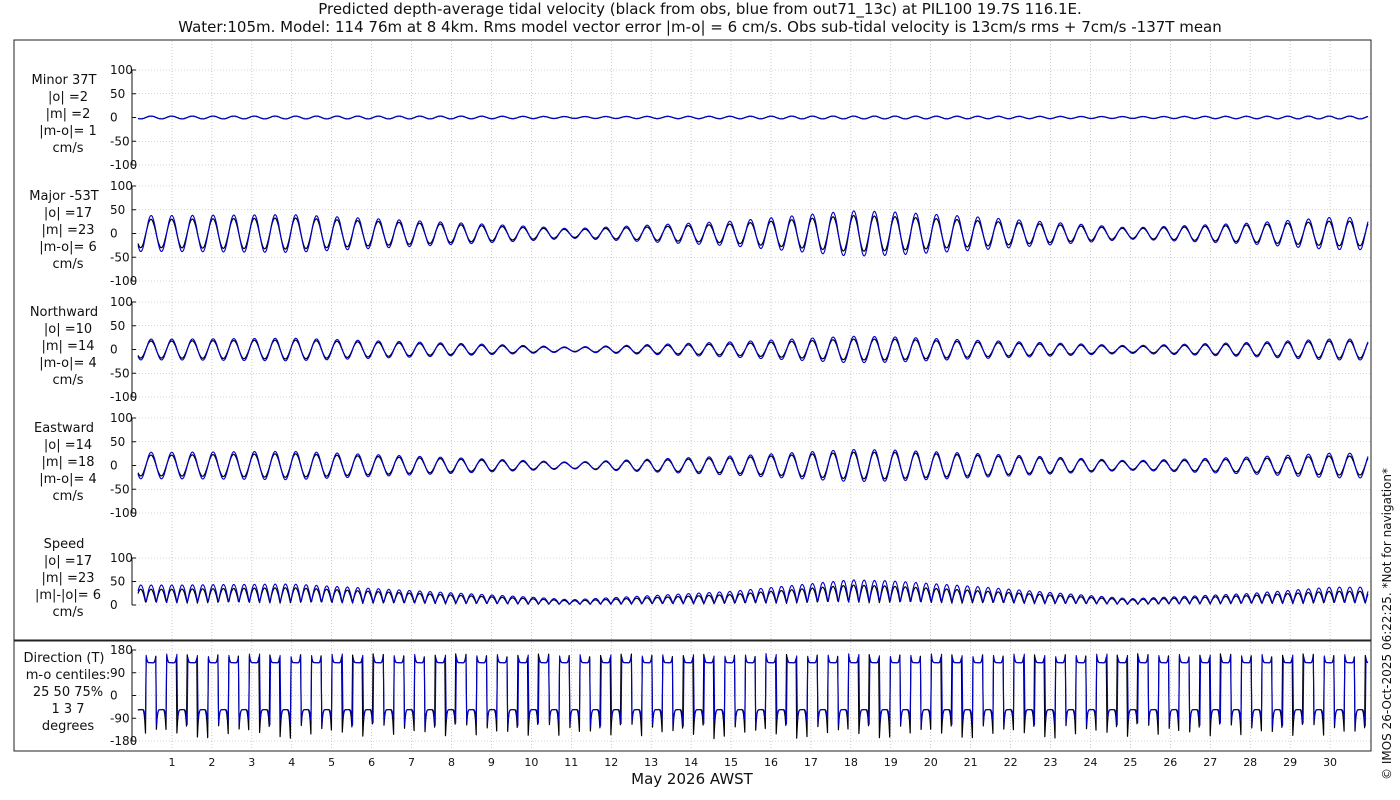 The image size is (1400, 800). I want to click on y-tick-label: -90, so click(120, 718).